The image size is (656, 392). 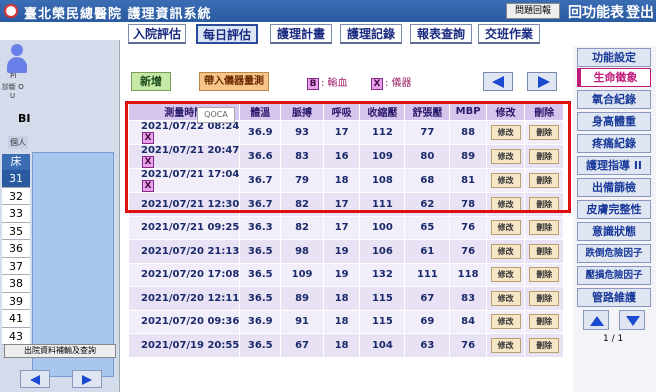 I want to click on table-row: 2021/07/20 17:08 36.5 109 19 132 111 118 修改 刪除, so click(x=345, y=274).